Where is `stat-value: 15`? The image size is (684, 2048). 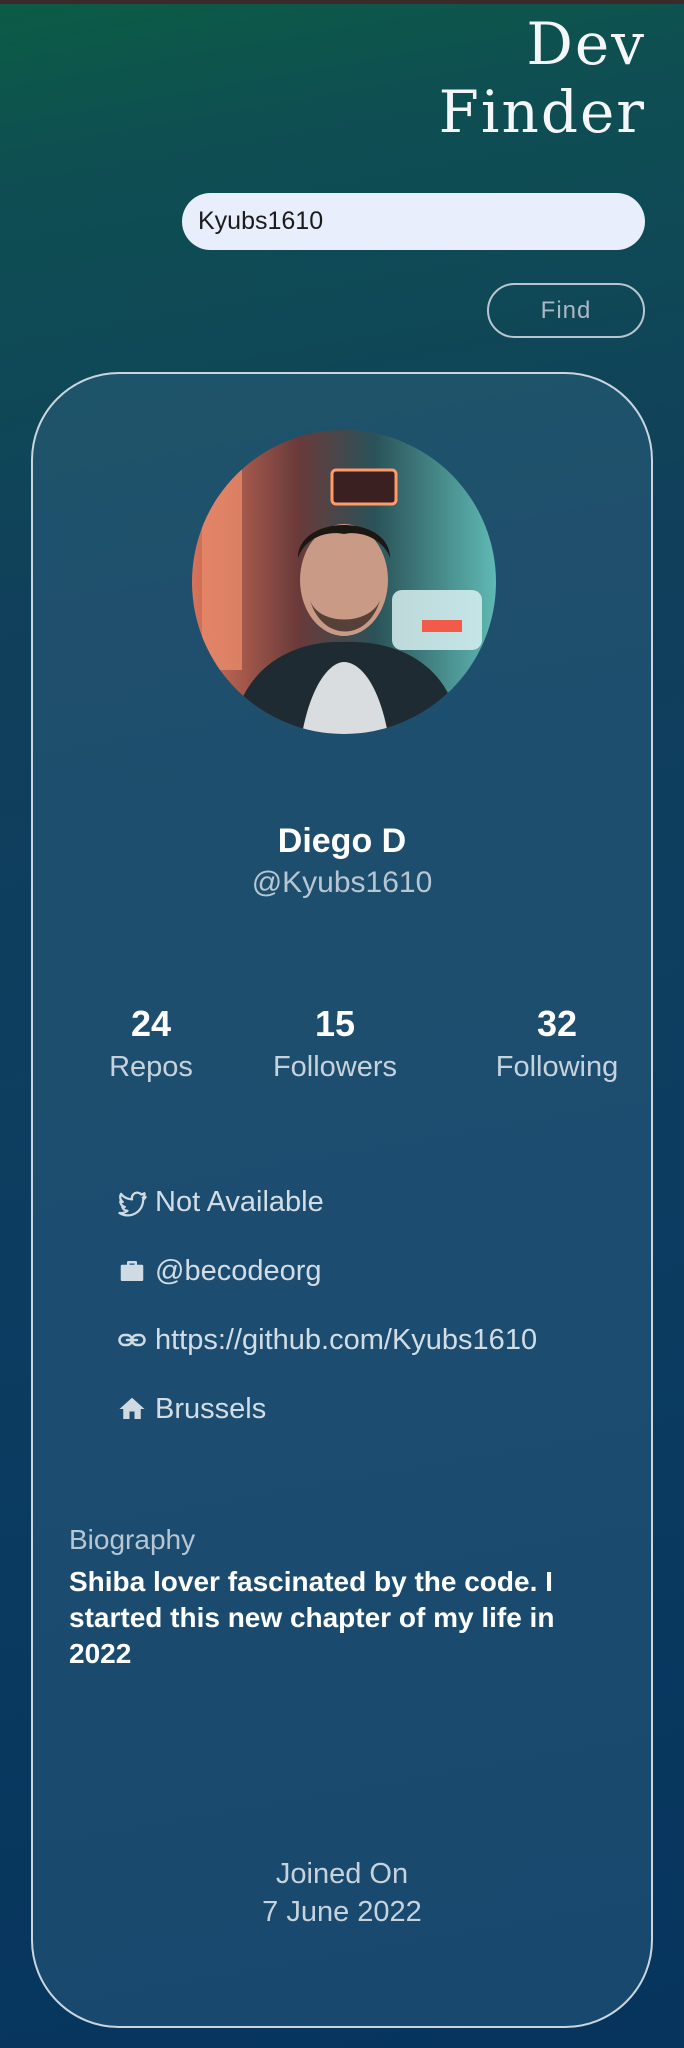 stat-value: 15 is located at coordinates (335, 1023).